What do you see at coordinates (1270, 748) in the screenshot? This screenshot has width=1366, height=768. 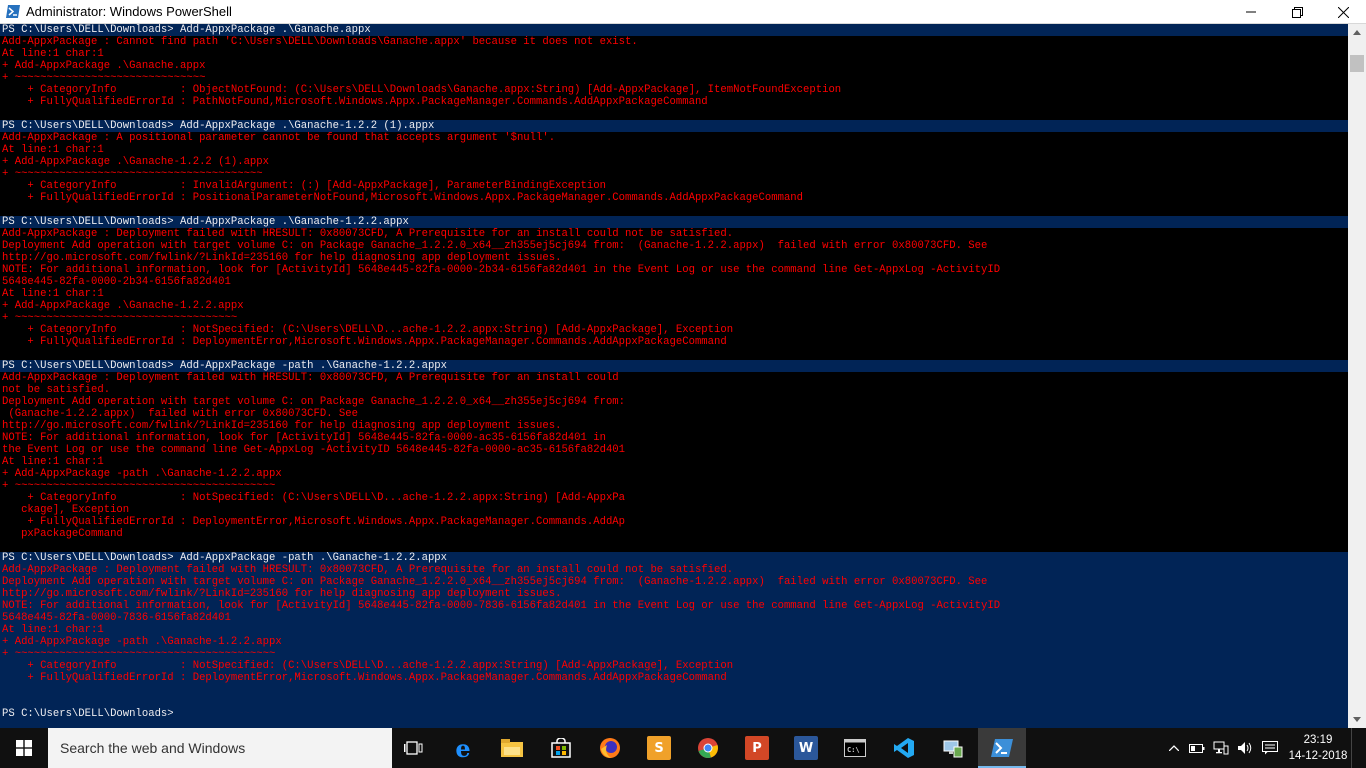 I see `notifications-icon` at bounding box center [1270, 748].